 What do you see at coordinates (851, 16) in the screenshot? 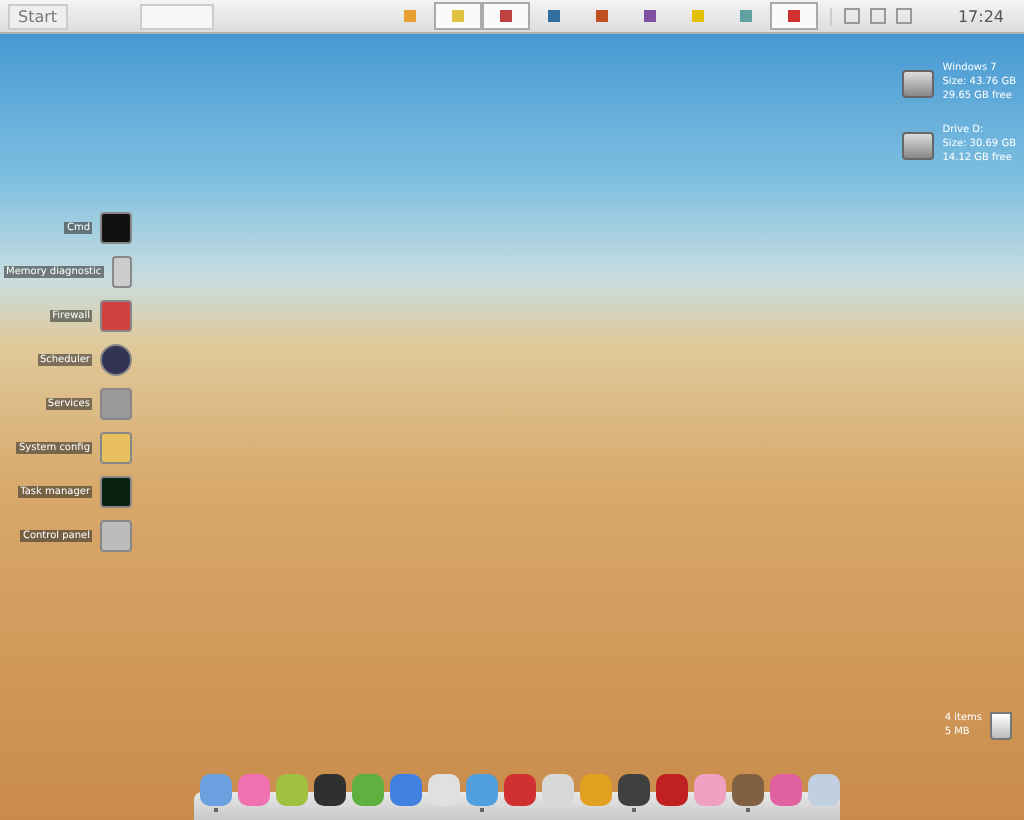
I see `tray-icon` at bounding box center [851, 16].